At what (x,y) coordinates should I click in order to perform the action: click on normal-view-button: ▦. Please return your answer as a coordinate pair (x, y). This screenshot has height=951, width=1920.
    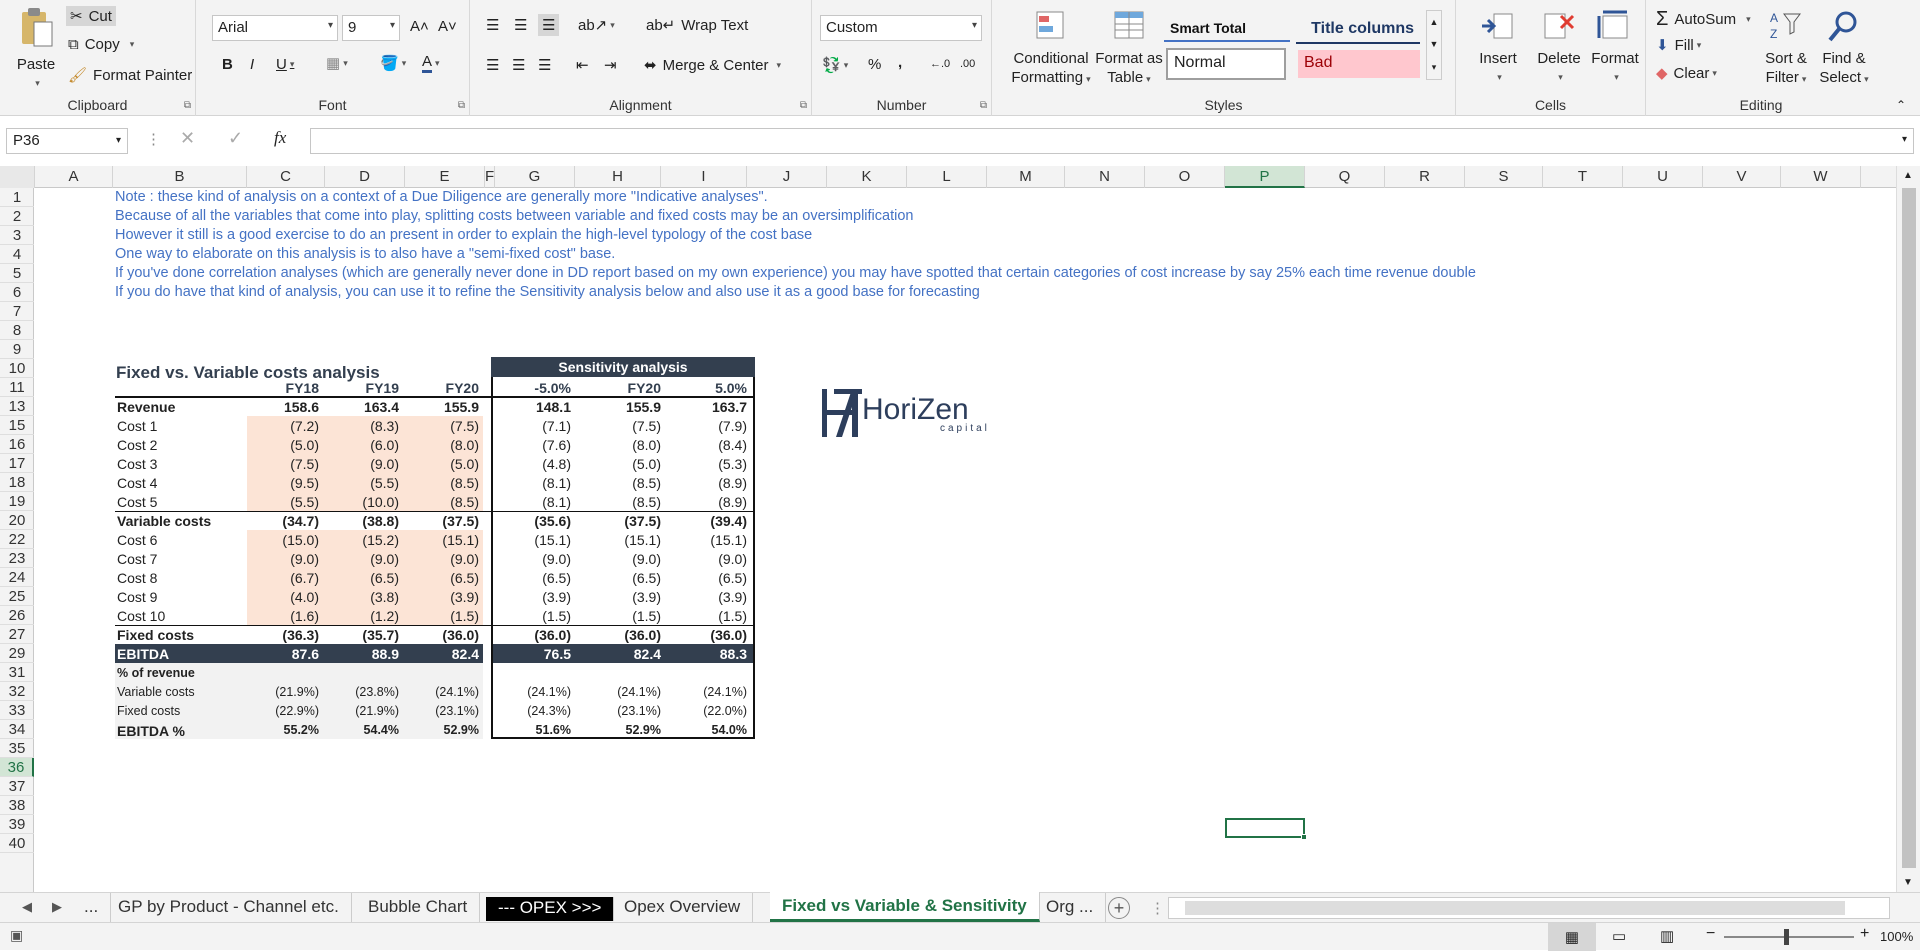
    Looking at the image, I should click on (1572, 937).